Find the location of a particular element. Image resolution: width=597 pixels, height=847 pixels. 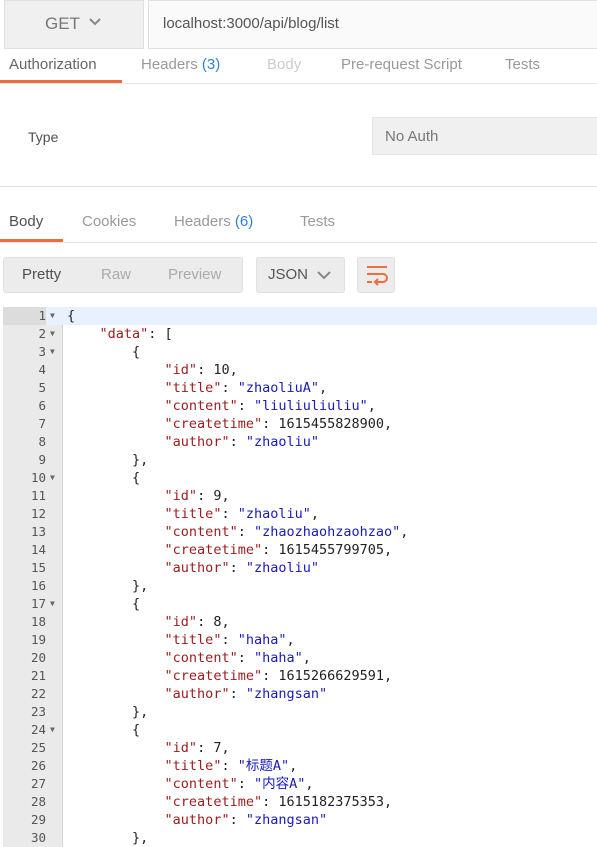

line-number: 10 is located at coordinates (38, 477).